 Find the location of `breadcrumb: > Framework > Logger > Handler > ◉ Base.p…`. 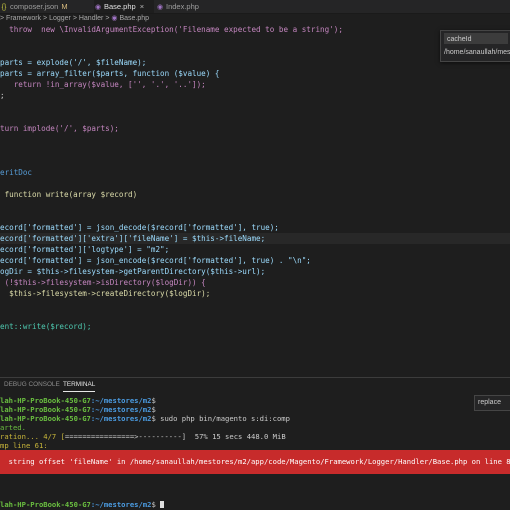

breadcrumb: > Framework > Logger > Handler > ◉ Base.p… is located at coordinates (74, 19).